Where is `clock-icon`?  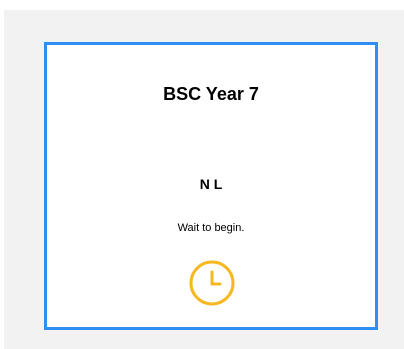
clock-icon is located at coordinates (212, 283).